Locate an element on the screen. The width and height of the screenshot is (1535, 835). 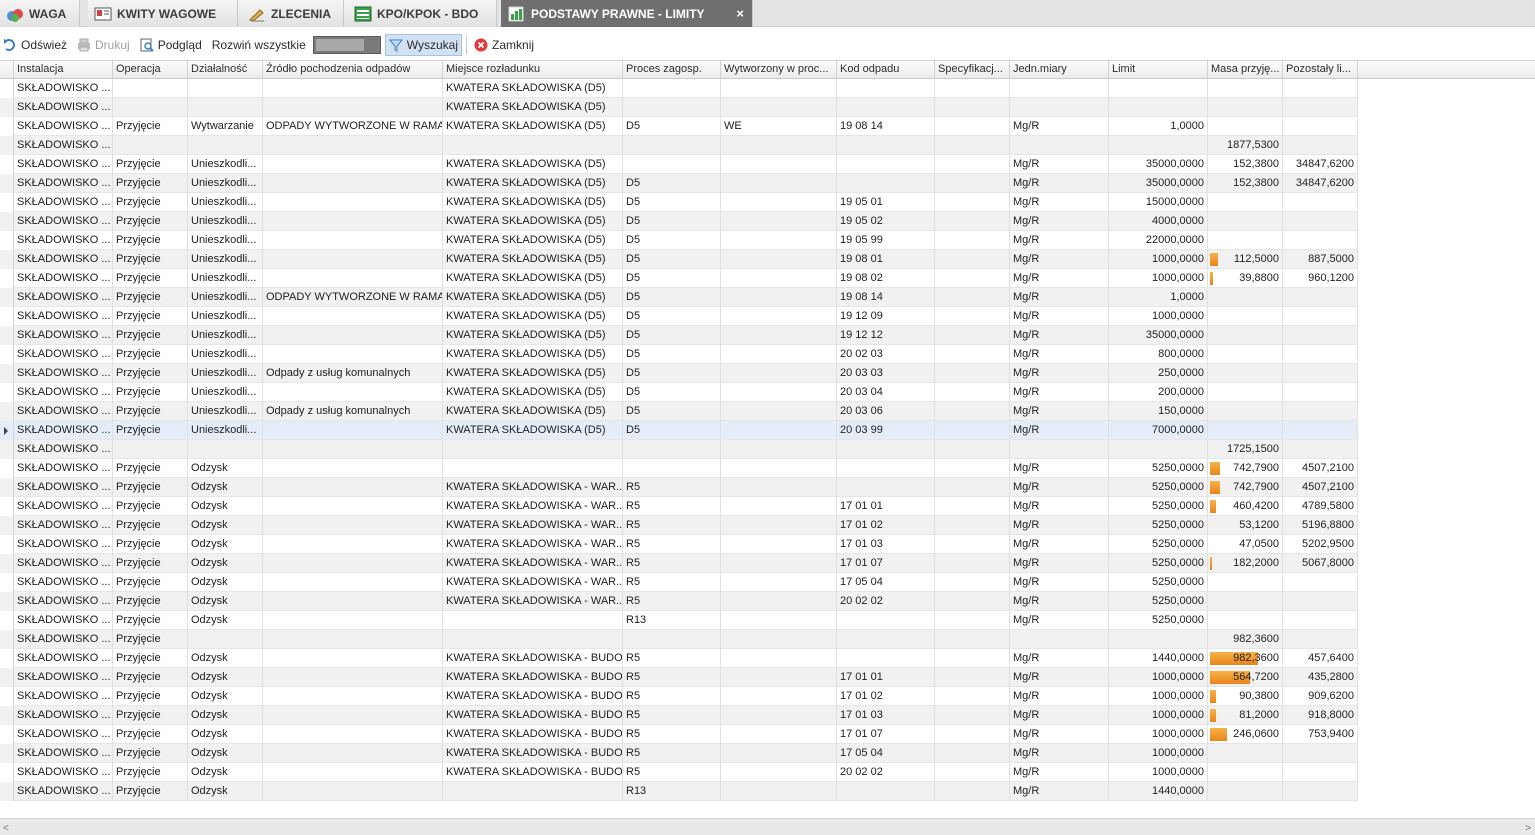
tab-kwity-wagowe: KWITY WAGOWE is located at coordinates (163, 13).